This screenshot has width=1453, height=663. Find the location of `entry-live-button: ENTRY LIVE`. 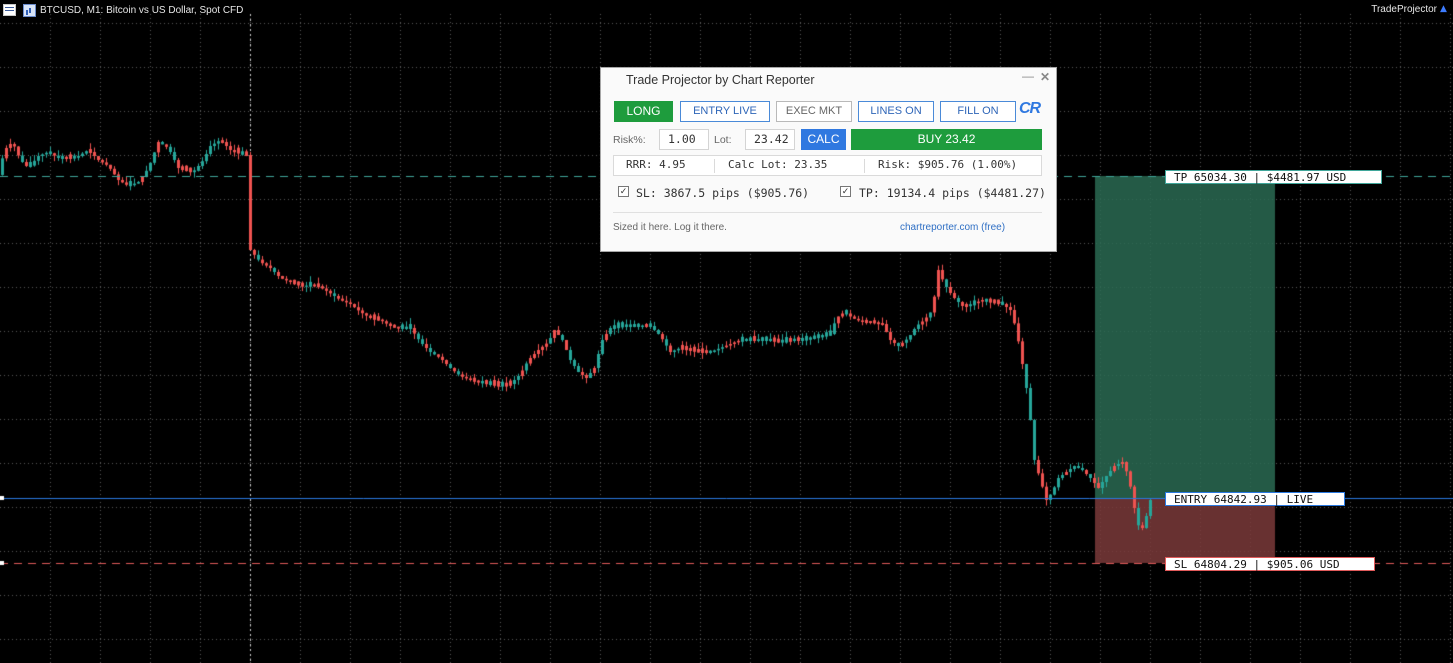

entry-live-button: ENTRY LIVE is located at coordinates (725, 111).